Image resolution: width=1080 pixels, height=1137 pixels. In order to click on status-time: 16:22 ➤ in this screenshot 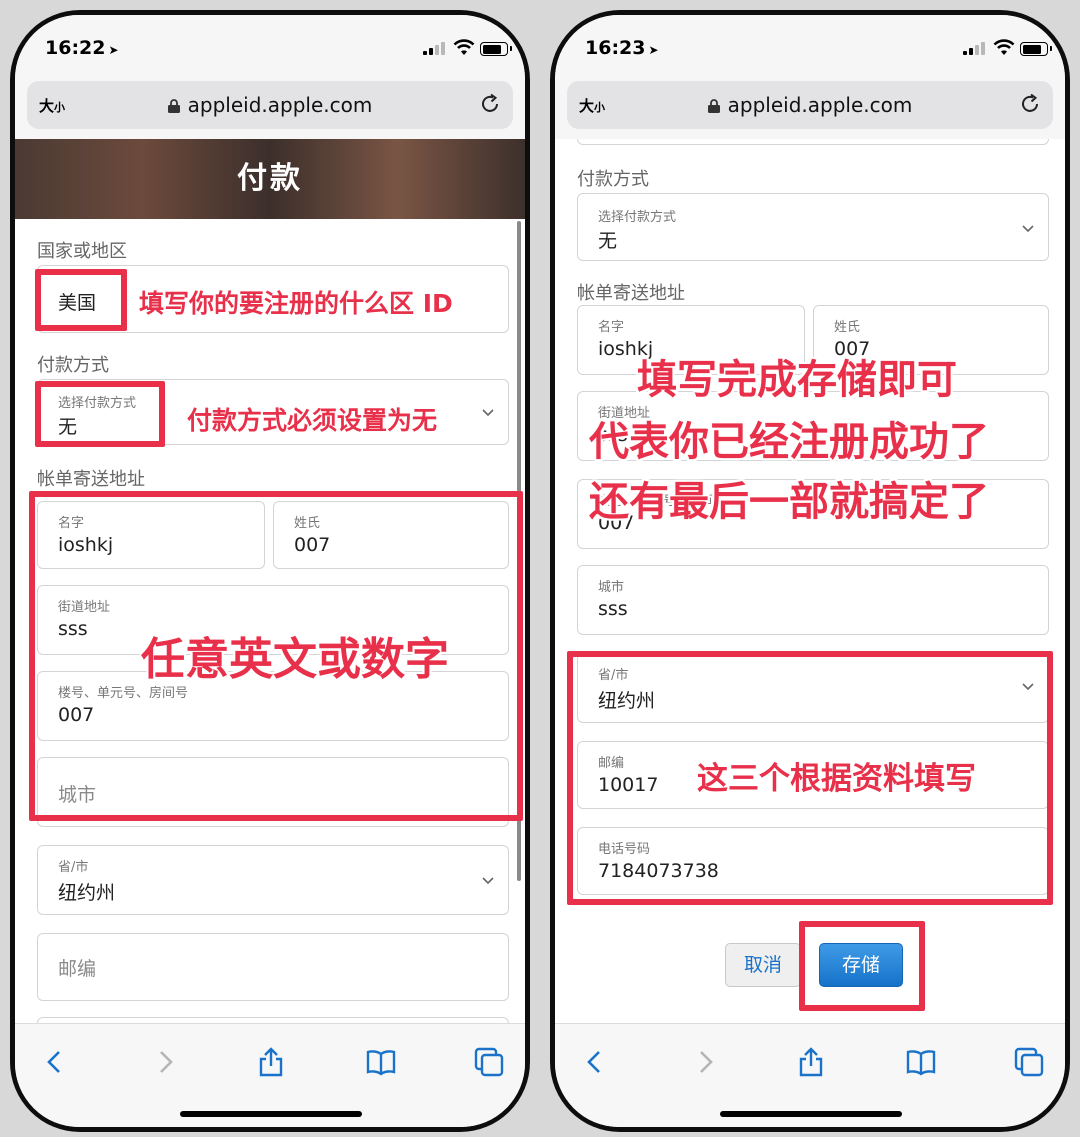, I will do `click(82, 48)`.